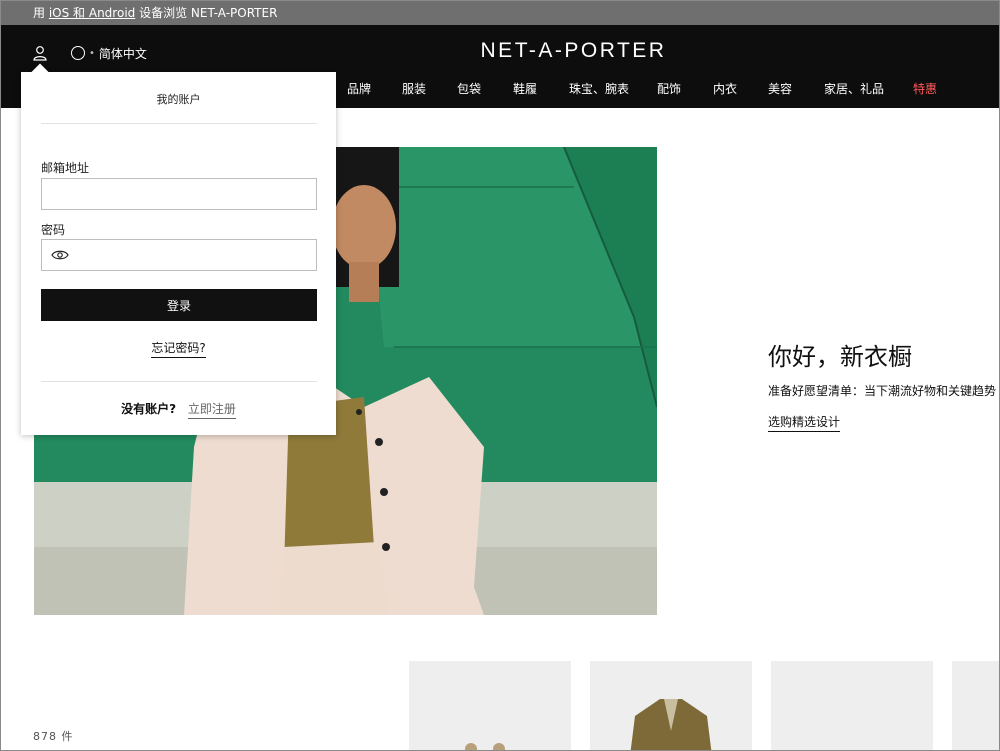 The height and width of the screenshot is (751, 1000). Describe the element at coordinates (178, 99) in the screenshot. I see `dropdown-title: 我的账户` at that location.